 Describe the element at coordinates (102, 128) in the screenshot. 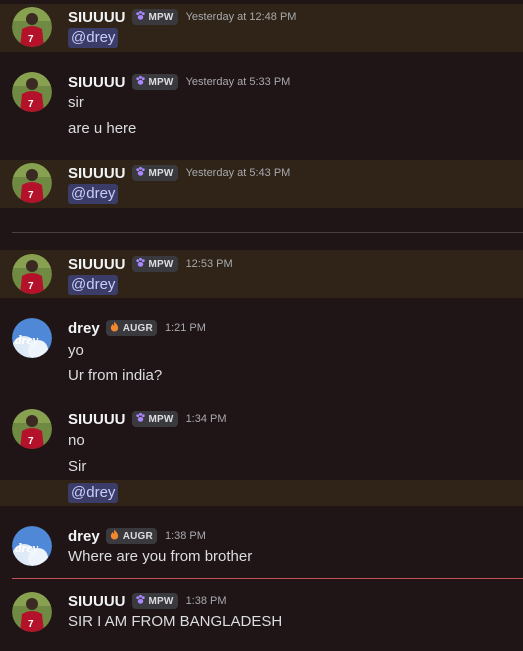

I see `message-text: are u here` at that location.